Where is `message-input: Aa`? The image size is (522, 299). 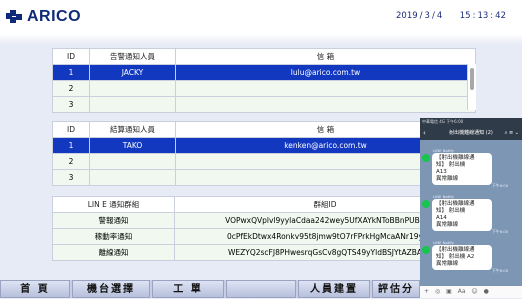 message-input: Aa is located at coordinates (462, 291).